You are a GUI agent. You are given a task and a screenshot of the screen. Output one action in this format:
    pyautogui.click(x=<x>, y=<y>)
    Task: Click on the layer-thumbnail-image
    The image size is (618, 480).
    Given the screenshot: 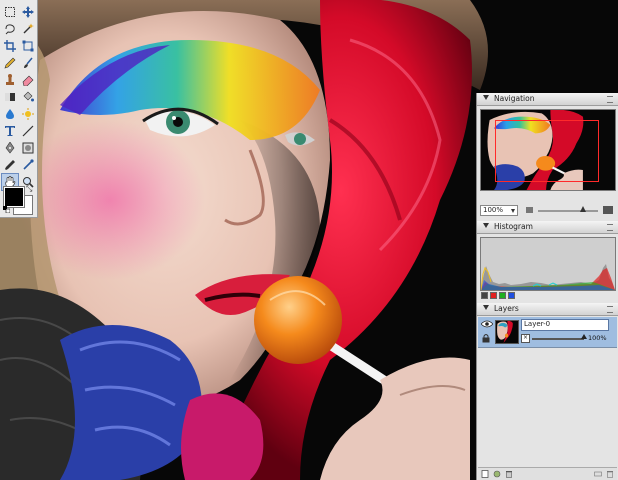 What is the action you would take?
    pyautogui.click(x=507, y=332)
    